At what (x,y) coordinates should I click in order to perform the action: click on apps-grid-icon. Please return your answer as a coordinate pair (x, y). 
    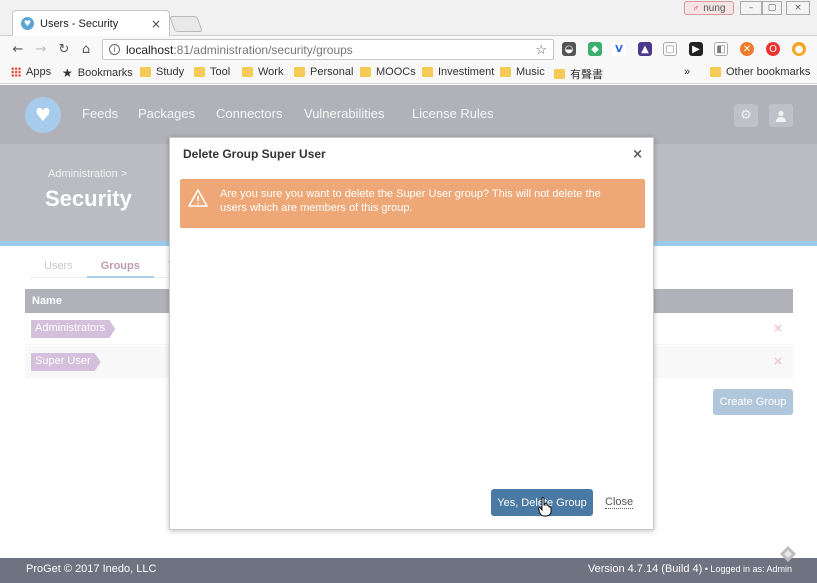
    Looking at the image, I should click on (16, 72).